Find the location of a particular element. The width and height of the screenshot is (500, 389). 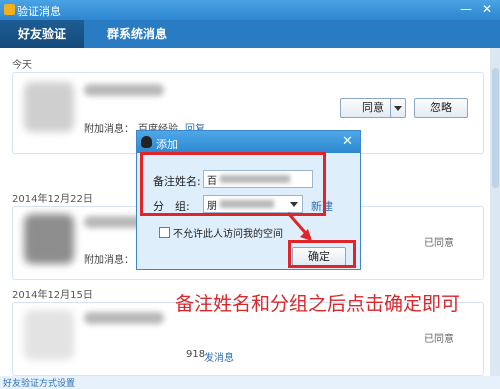

accept-label: 同意 is located at coordinates (373, 107).